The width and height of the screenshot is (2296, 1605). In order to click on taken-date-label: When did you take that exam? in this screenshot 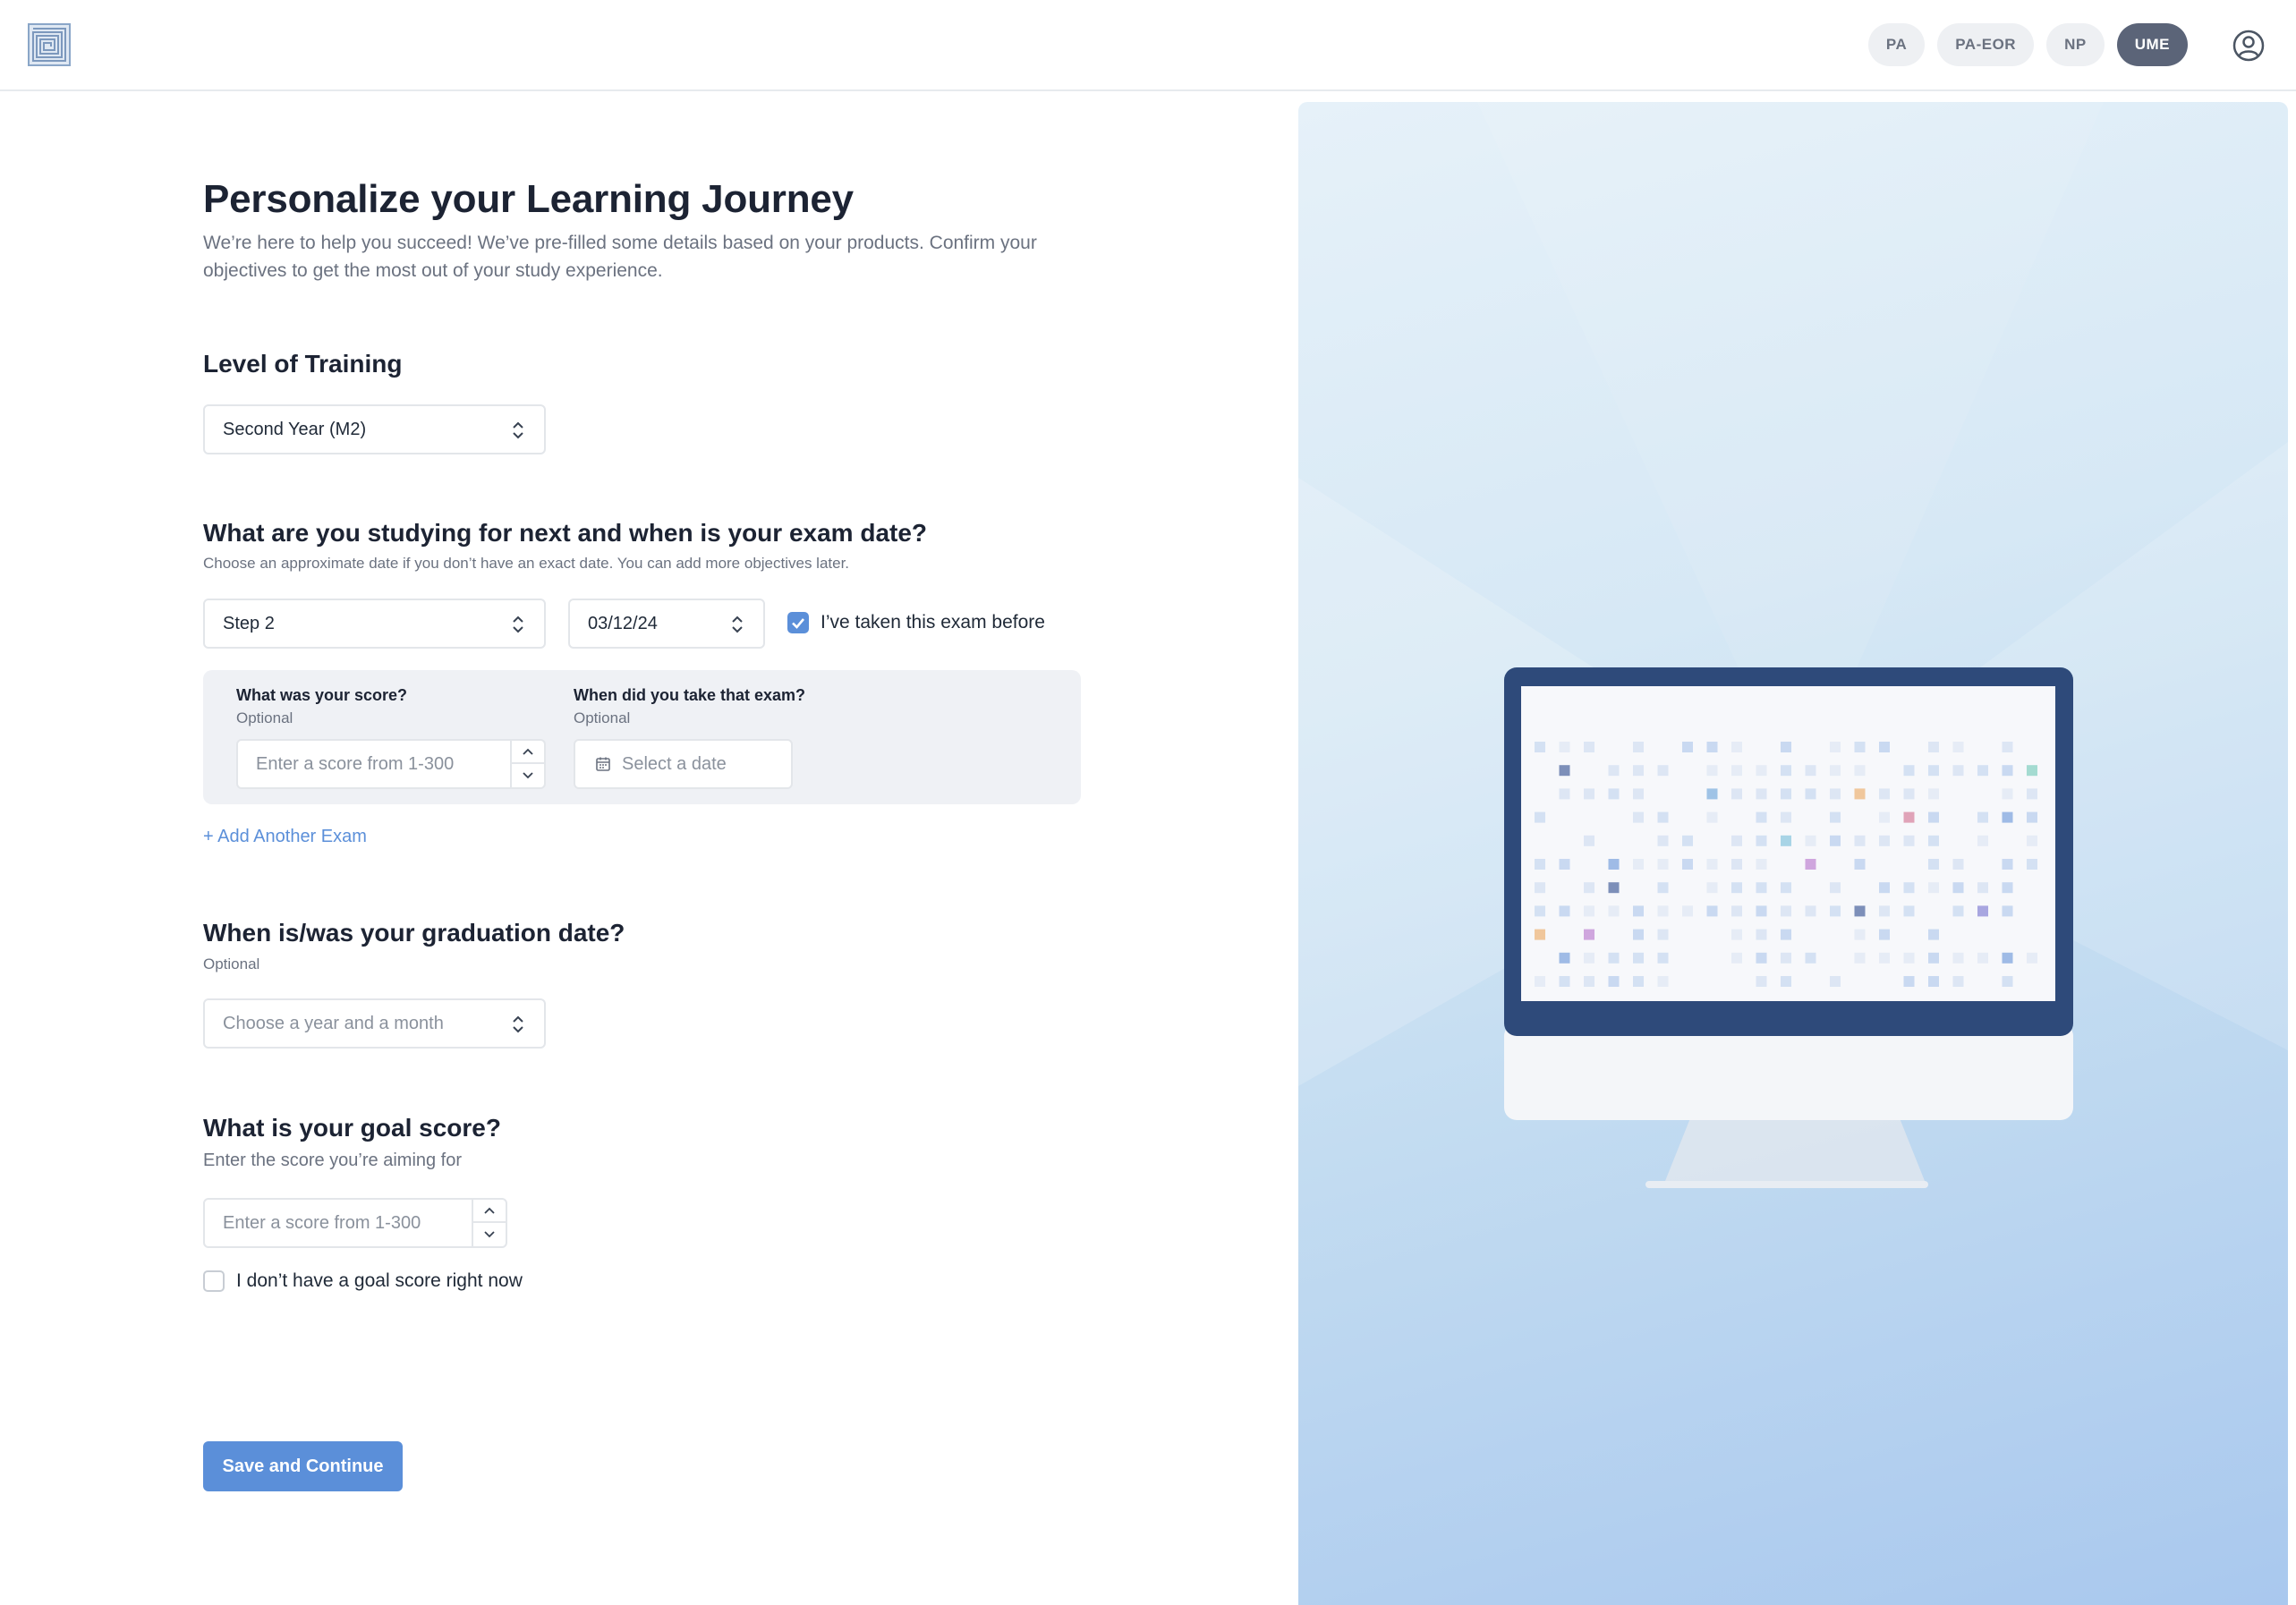, I will do `click(690, 695)`.